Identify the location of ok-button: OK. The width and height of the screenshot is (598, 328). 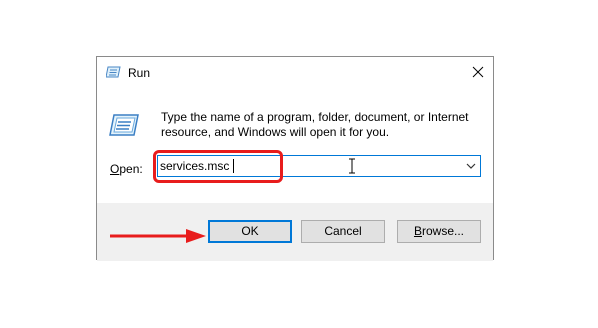
(250, 231).